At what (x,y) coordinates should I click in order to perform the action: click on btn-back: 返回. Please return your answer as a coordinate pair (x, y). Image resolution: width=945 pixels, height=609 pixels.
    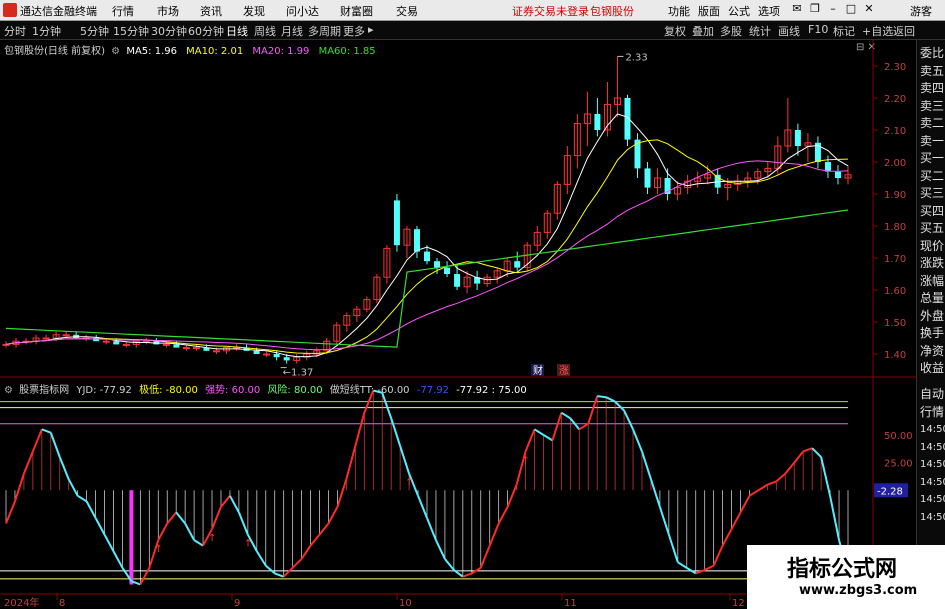
    Looking at the image, I should click on (904, 31).